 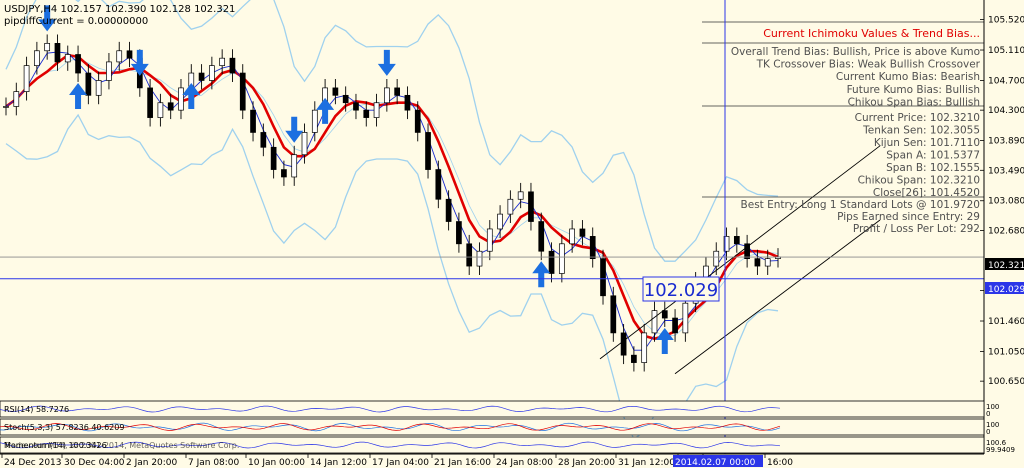 I want to click on rsi-panel, so click(x=492, y=409).